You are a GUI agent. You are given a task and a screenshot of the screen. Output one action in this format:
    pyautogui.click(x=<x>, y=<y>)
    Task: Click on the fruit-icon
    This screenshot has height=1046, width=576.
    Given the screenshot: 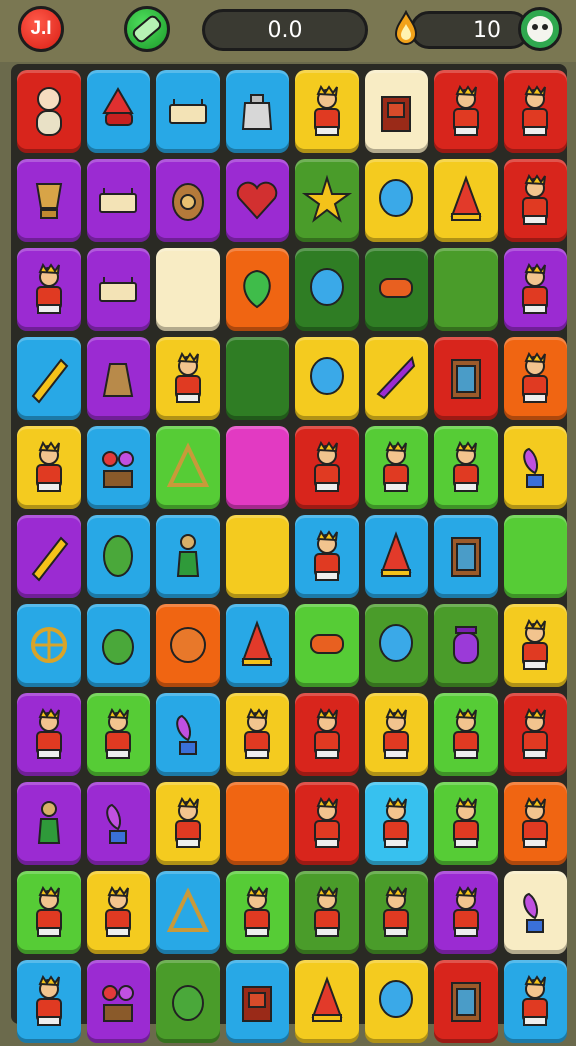 What is the action you would take?
    pyautogui.click(x=187, y=1002)
    